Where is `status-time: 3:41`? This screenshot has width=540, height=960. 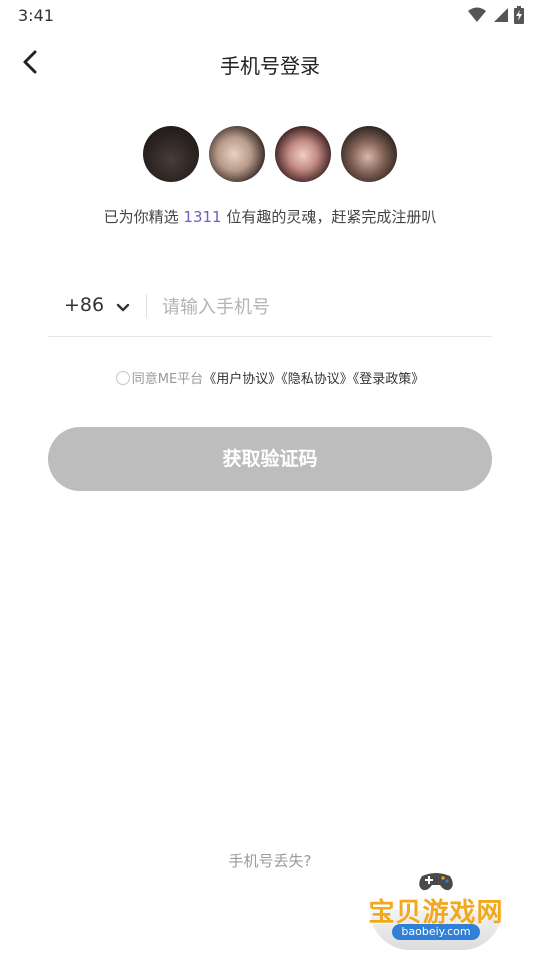 status-time: 3:41 is located at coordinates (36, 15).